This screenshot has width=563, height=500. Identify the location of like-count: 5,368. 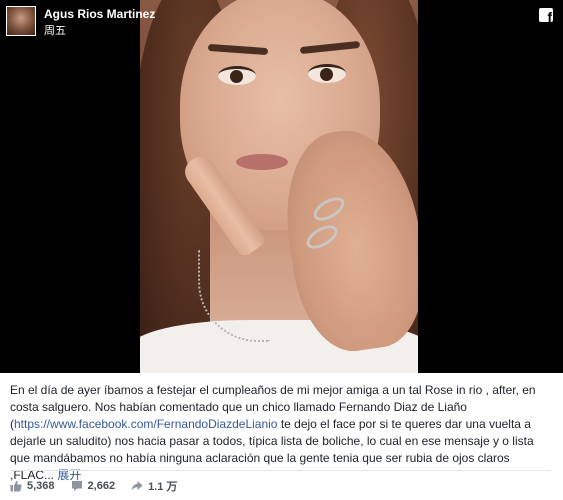
(41, 486).